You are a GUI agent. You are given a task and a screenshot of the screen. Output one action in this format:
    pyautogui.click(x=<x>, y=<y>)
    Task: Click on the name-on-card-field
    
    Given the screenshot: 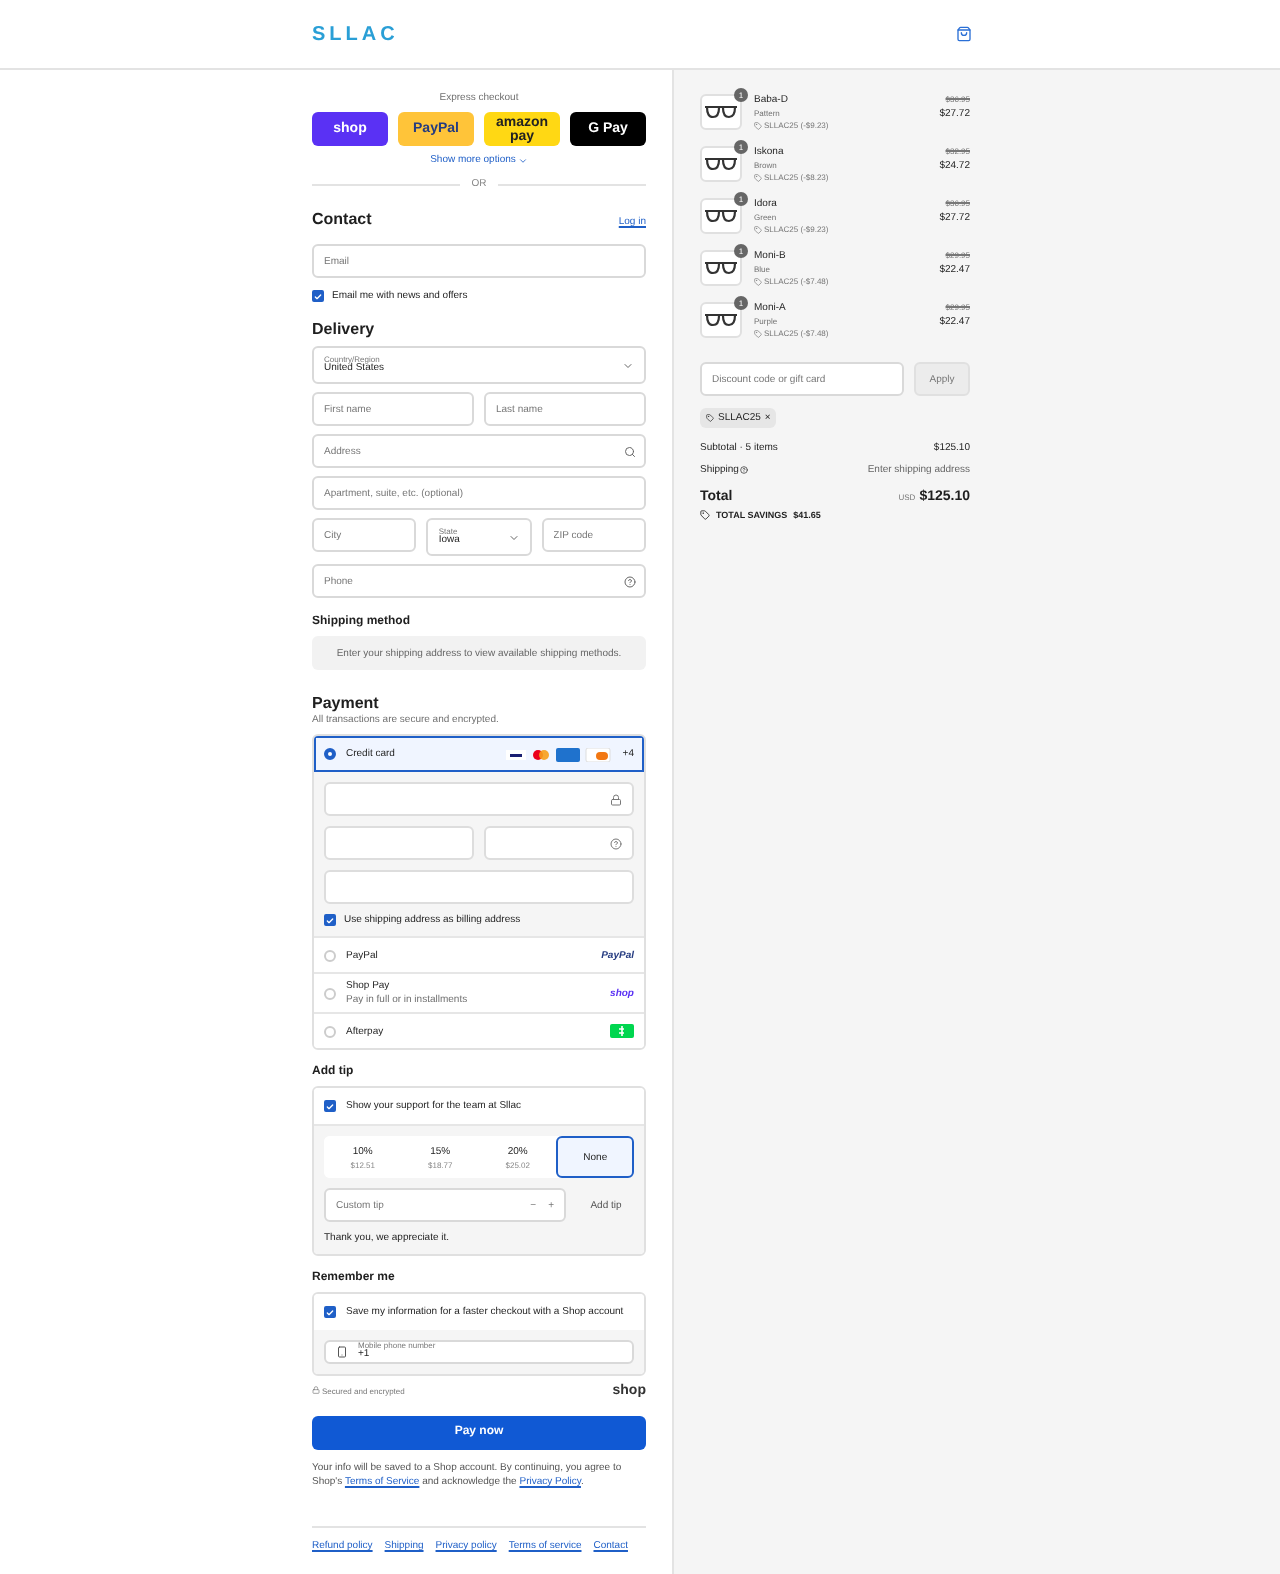 What is the action you would take?
    pyautogui.click(x=479, y=887)
    